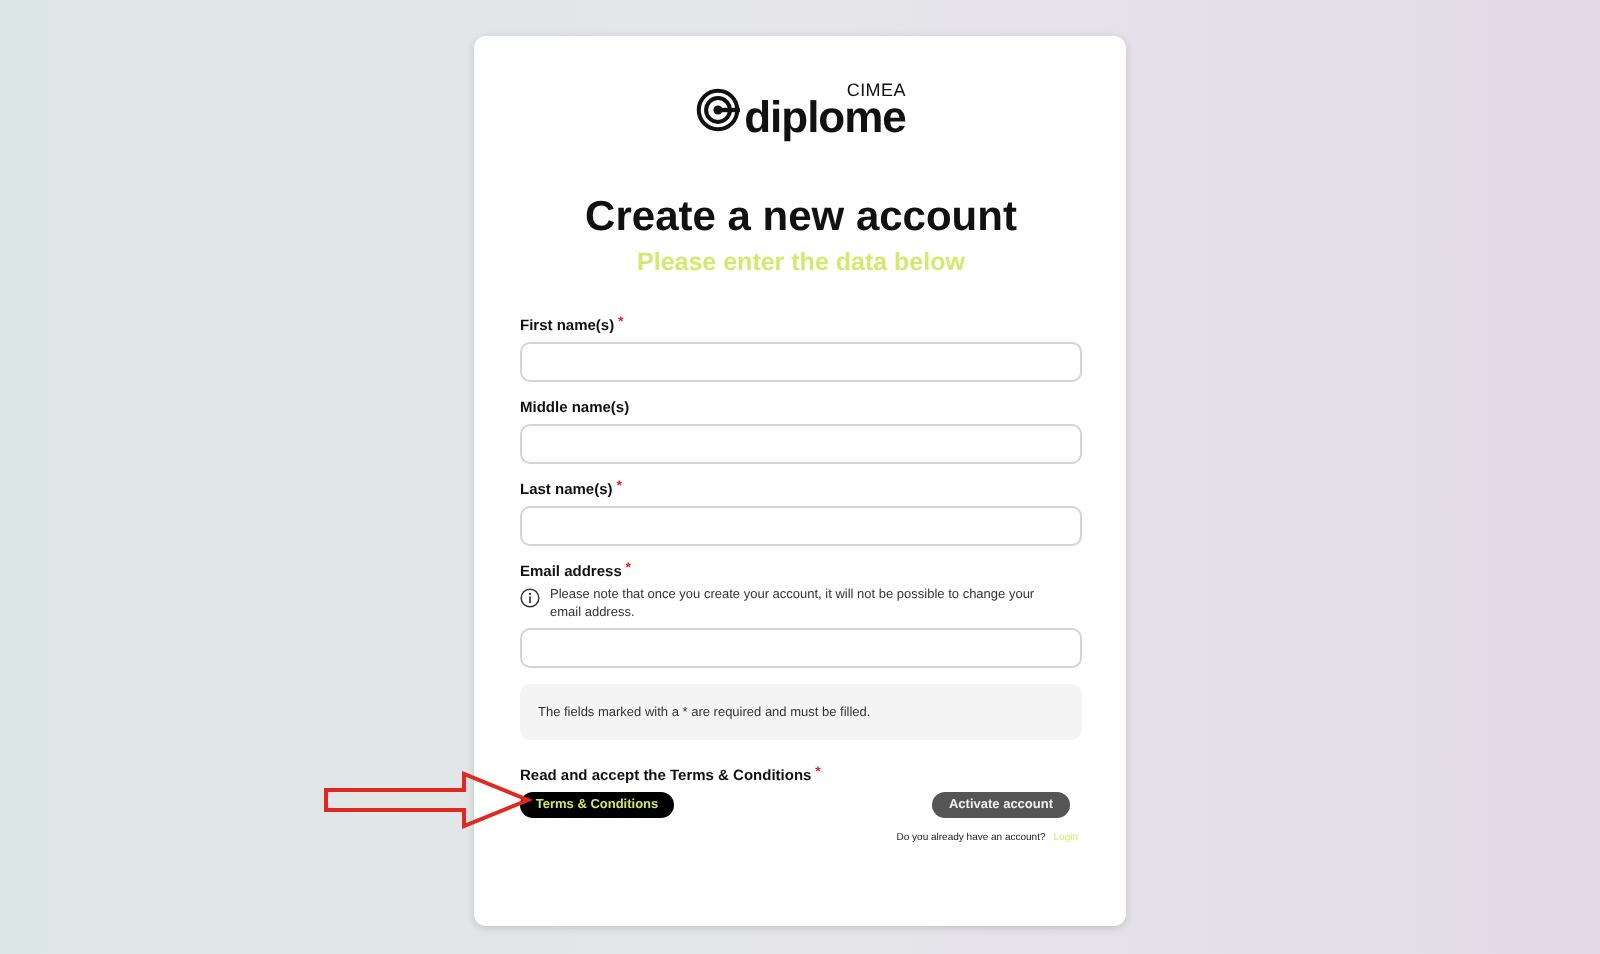 This screenshot has height=954, width=1600. What do you see at coordinates (801, 262) in the screenshot?
I see `page-subtitle: Please enter the data below` at bounding box center [801, 262].